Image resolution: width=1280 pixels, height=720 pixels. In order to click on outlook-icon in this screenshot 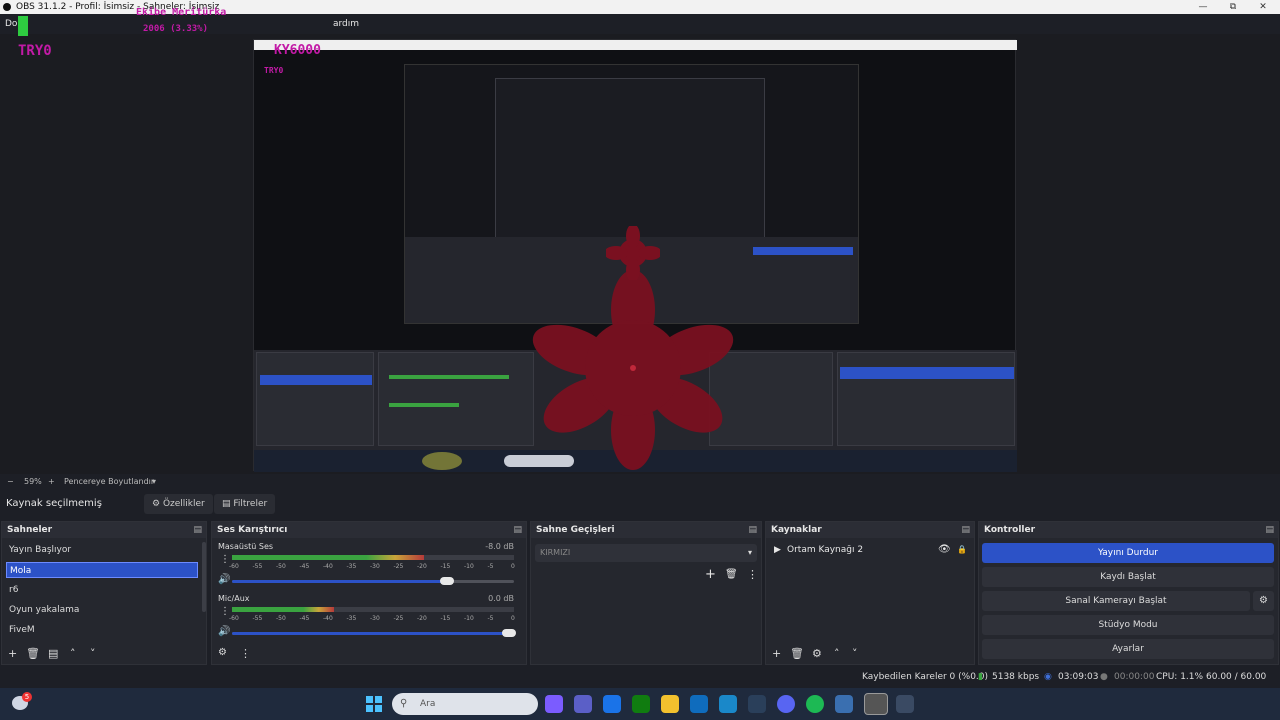, I will do `click(699, 704)`.